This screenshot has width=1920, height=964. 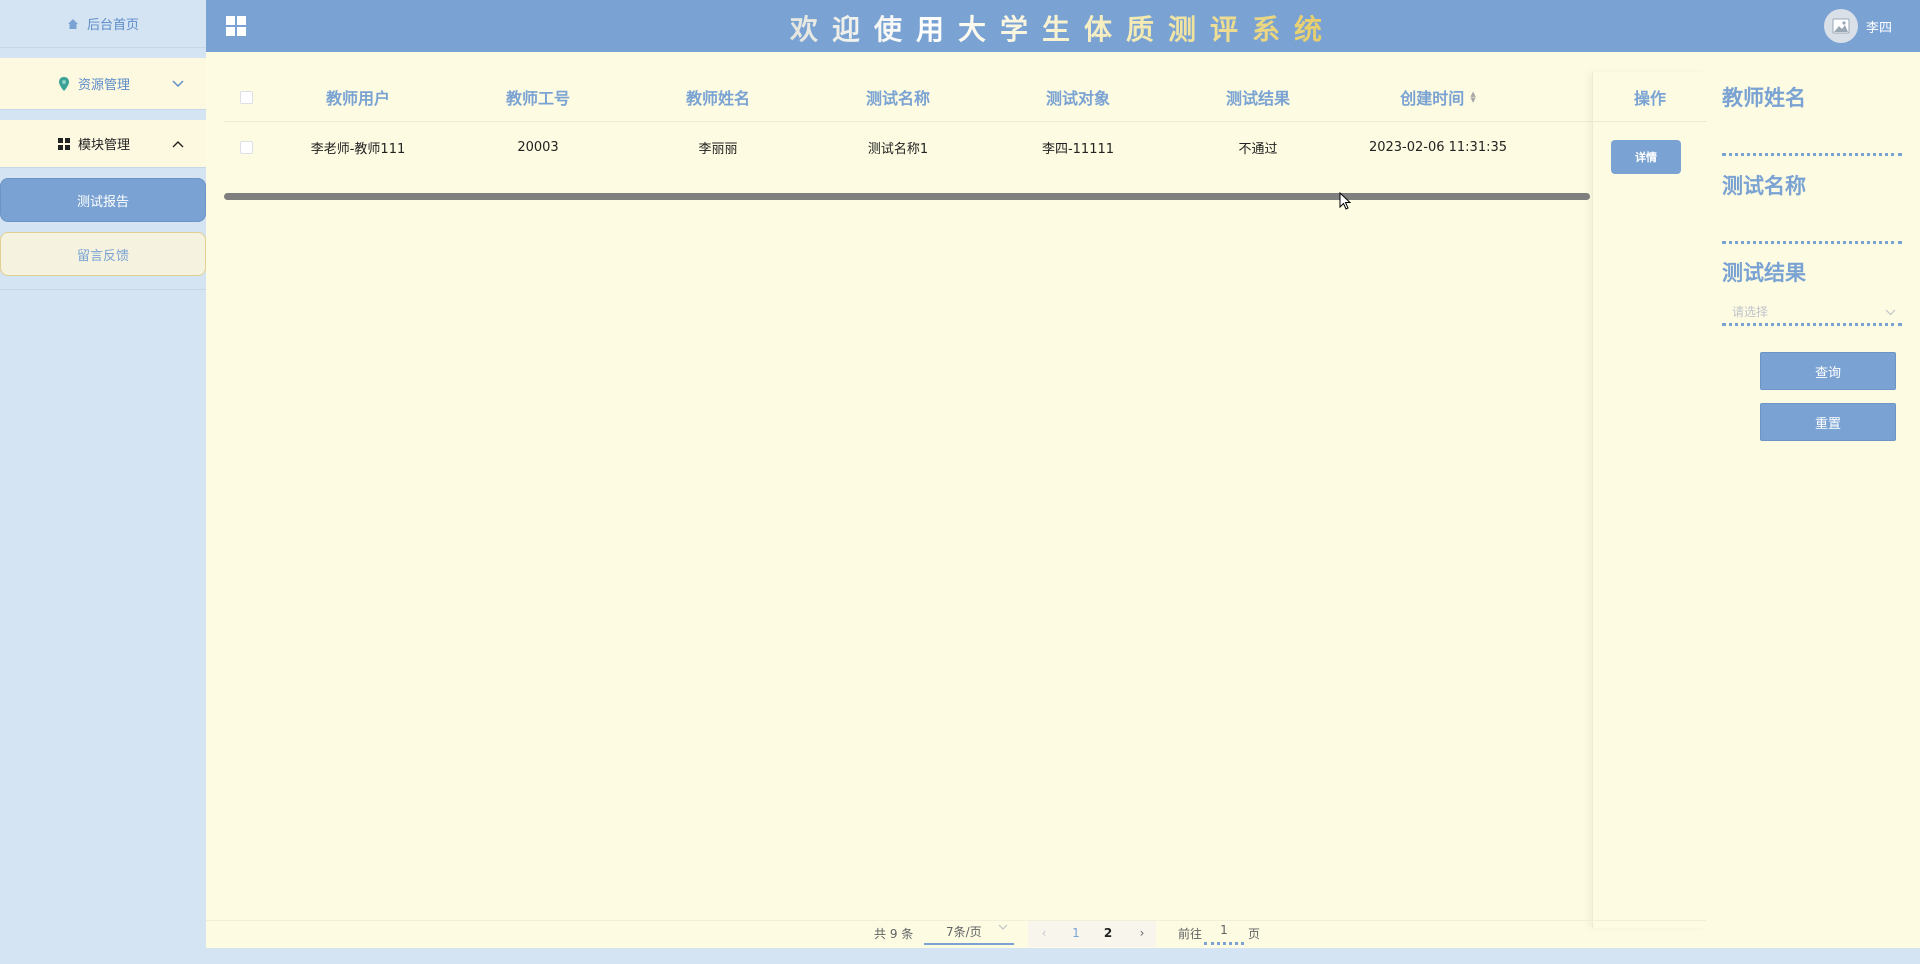 What do you see at coordinates (1345, 202) in the screenshot?
I see `mouse-cursor-icon` at bounding box center [1345, 202].